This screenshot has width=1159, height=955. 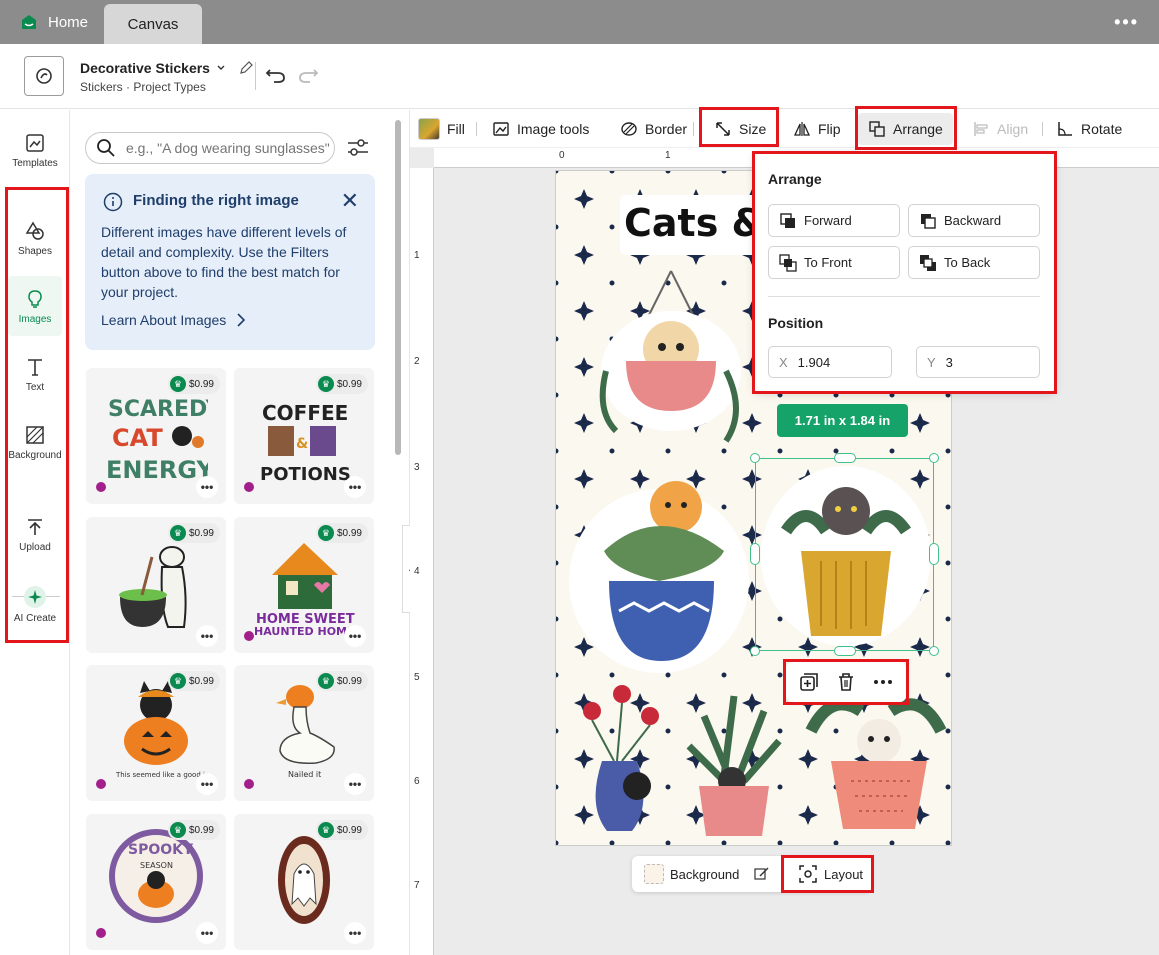 I want to click on backward-label: Backward, so click(x=973, y=220).